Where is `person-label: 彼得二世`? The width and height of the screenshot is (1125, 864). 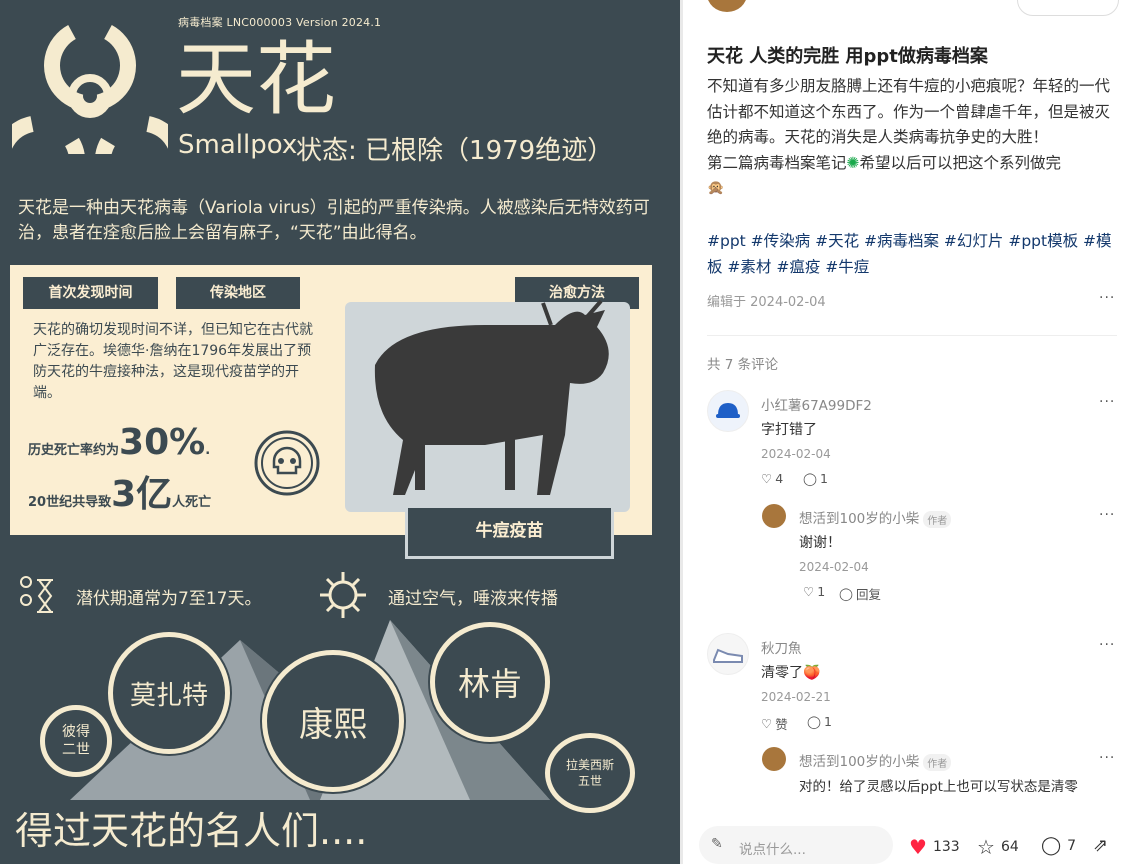 person-label: 彼得二世 is located at coordinates (76, 741).